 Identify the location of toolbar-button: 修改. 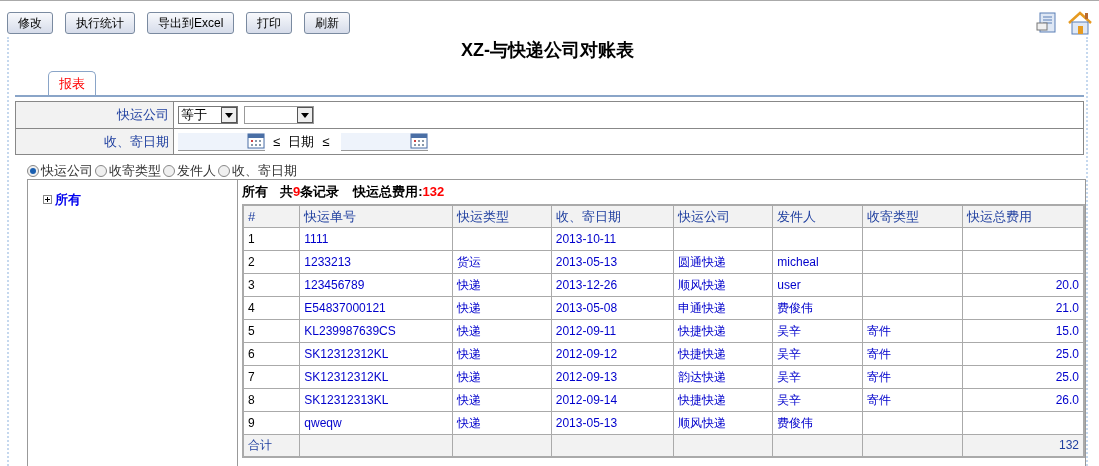
(30, 23).